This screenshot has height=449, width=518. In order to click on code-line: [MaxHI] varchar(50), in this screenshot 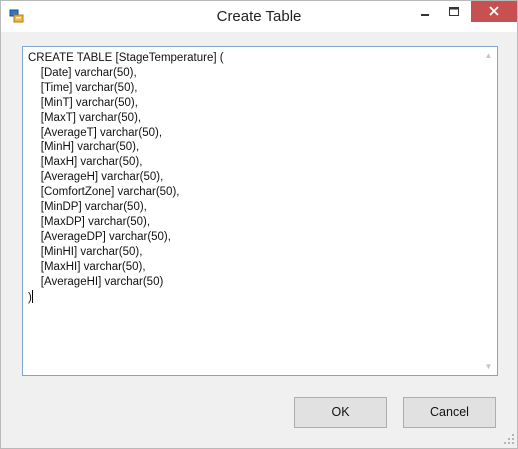, I will do `click(87, 266)`.